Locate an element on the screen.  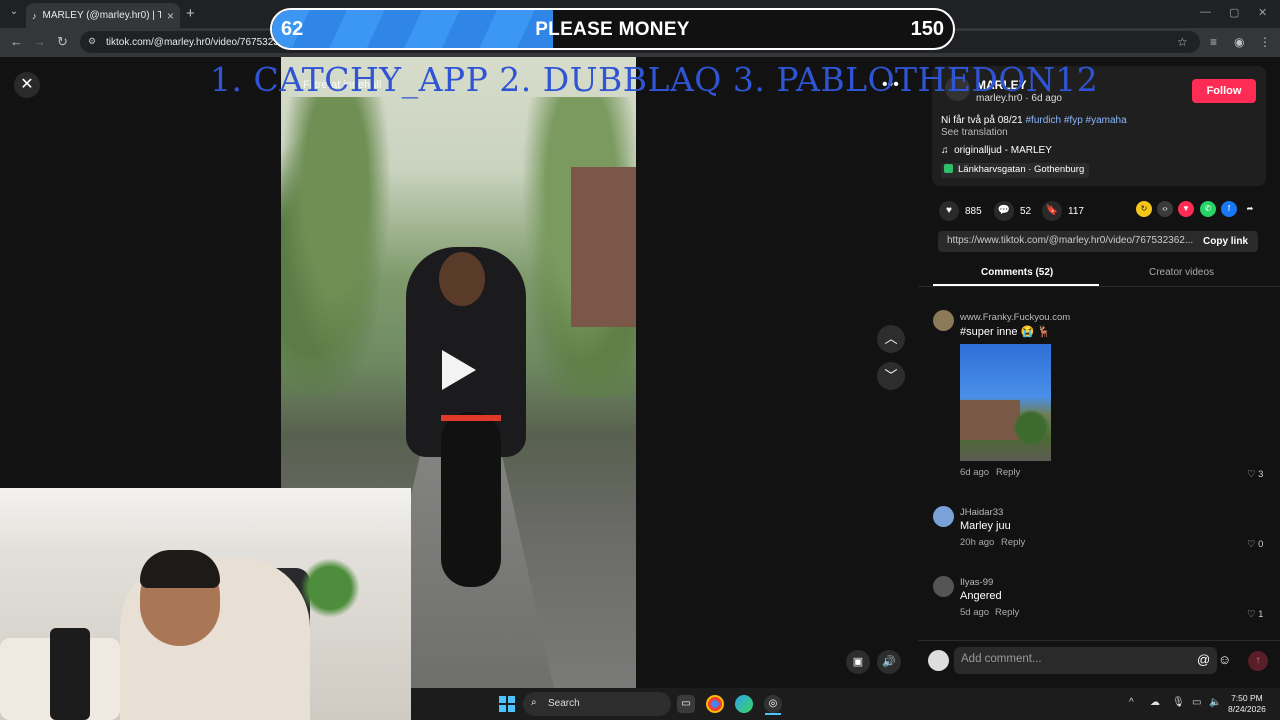
windows-start-icon is located at coordinates (507, 704).